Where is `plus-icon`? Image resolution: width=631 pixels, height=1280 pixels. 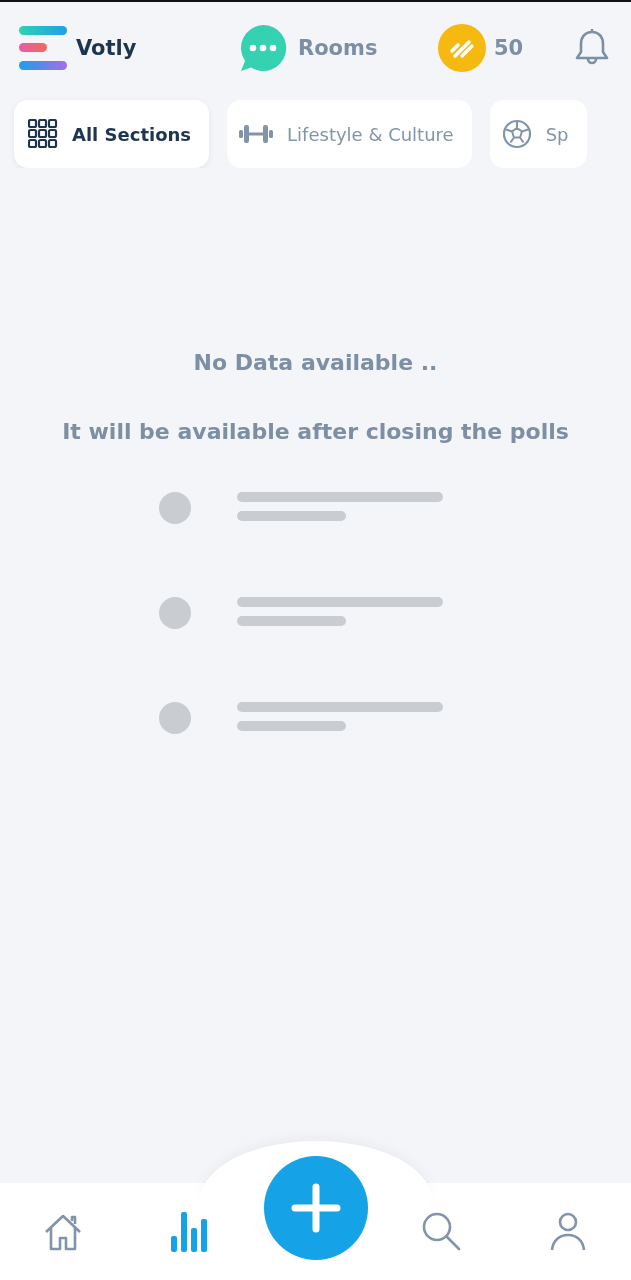 plus-icon is located at coordinates (315, 1207).